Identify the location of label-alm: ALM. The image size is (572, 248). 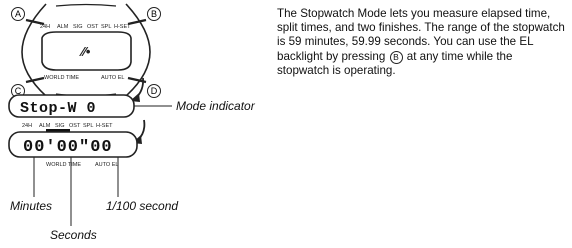
(63, 27).